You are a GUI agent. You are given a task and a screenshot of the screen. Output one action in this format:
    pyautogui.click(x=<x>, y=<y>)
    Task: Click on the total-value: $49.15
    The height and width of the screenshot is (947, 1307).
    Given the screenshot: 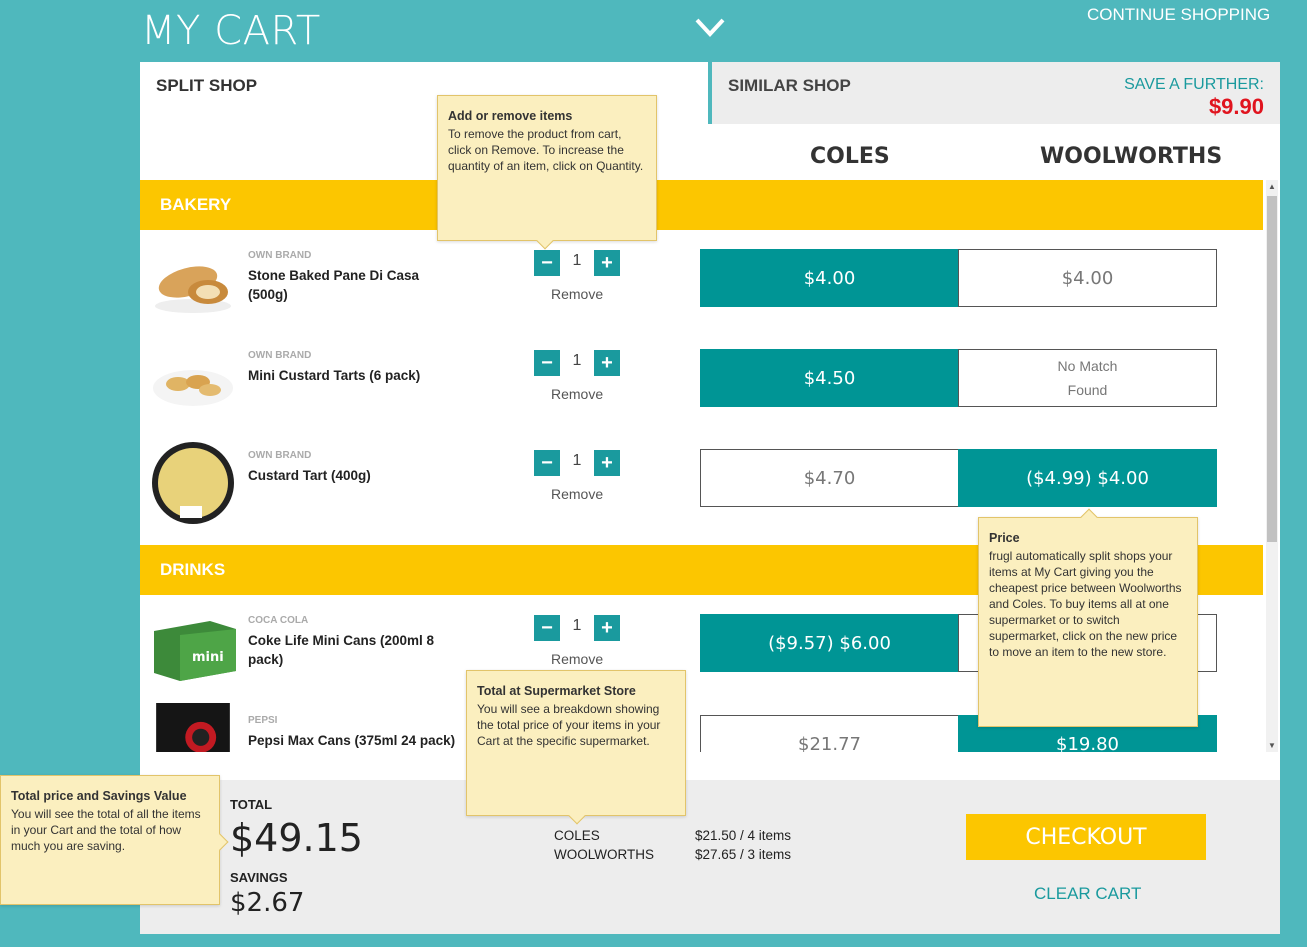 What is the action you would take?
    pyautogui.click(x=296, y=838)
    